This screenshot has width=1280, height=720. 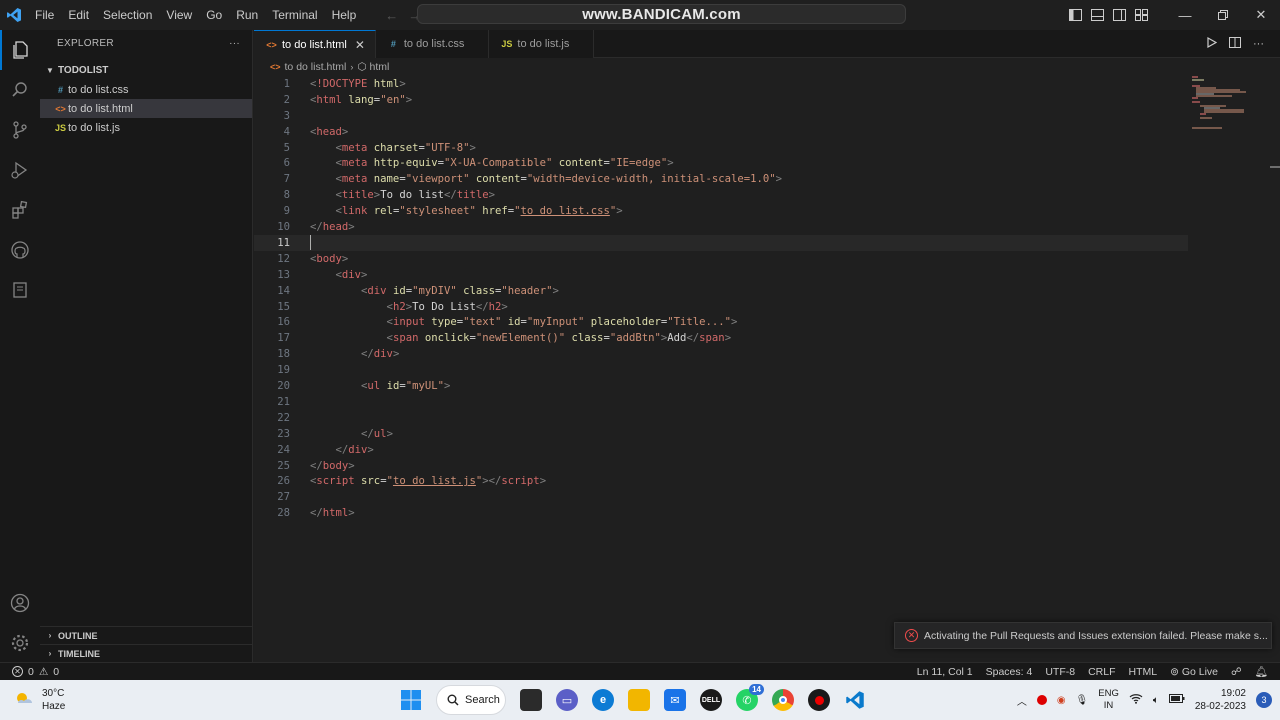 I want to click on teams-chat-icon: ▭, so click(x=567, y=700).